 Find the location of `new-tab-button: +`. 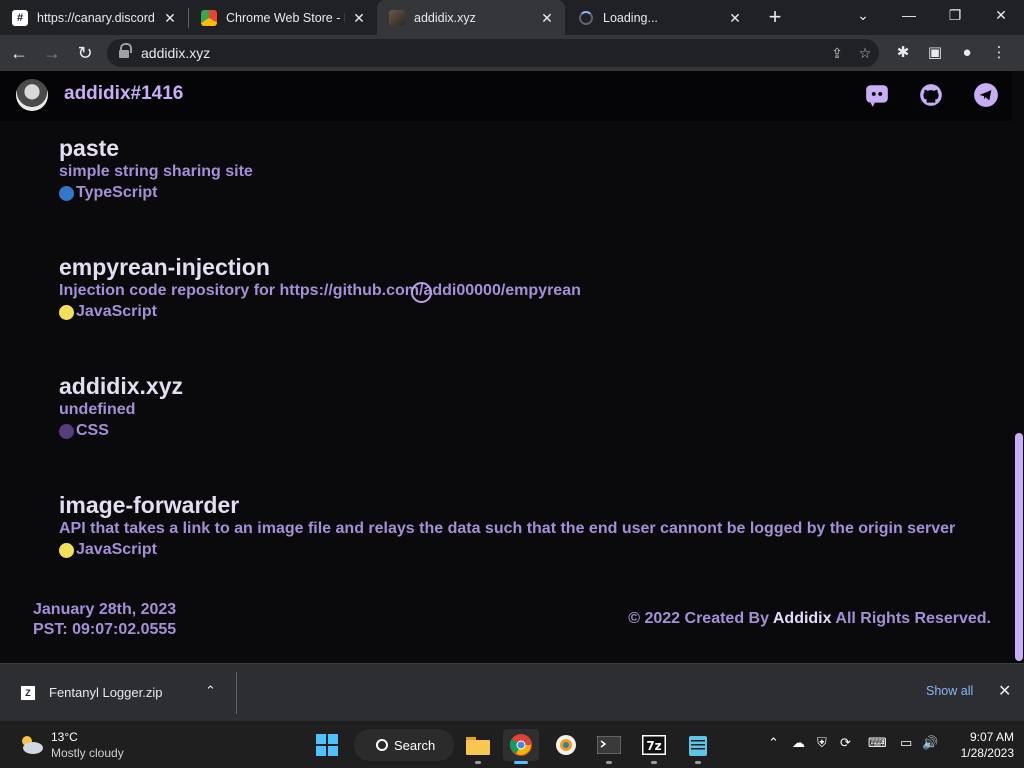

new-tab-button: + is located at coordinates (775, 18).